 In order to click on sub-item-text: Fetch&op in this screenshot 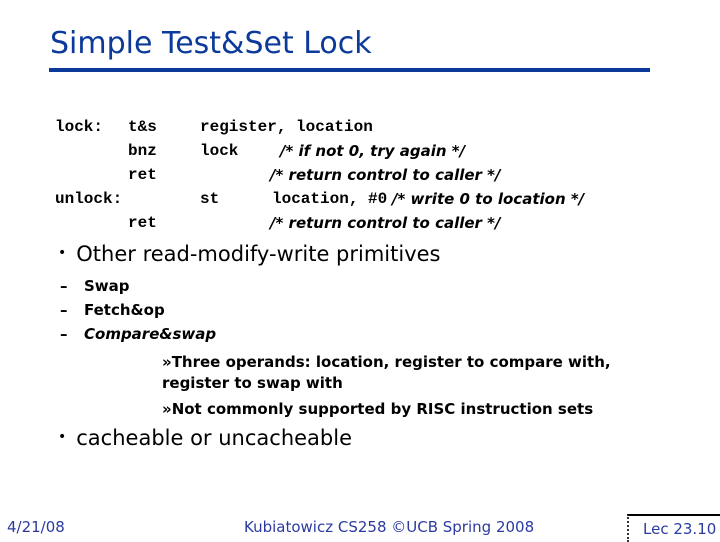, I will do `click(124, 310)`.